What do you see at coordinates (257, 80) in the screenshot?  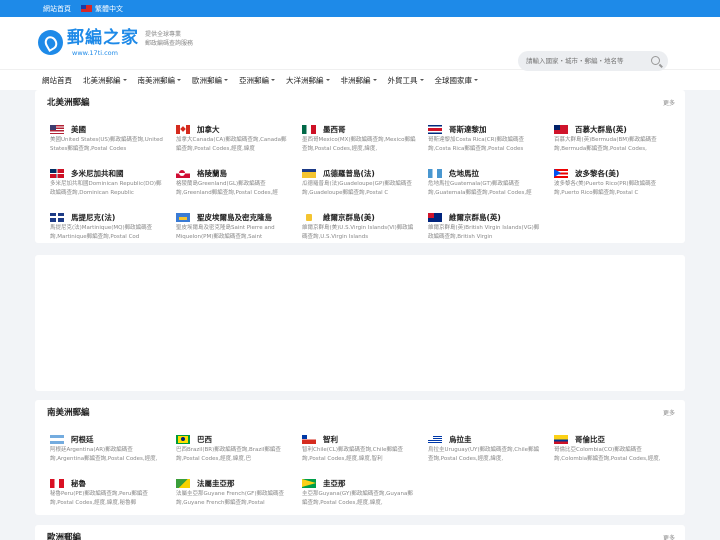 I see `nav-asia: 亞洲郵編` at bounding box center [257, 80].